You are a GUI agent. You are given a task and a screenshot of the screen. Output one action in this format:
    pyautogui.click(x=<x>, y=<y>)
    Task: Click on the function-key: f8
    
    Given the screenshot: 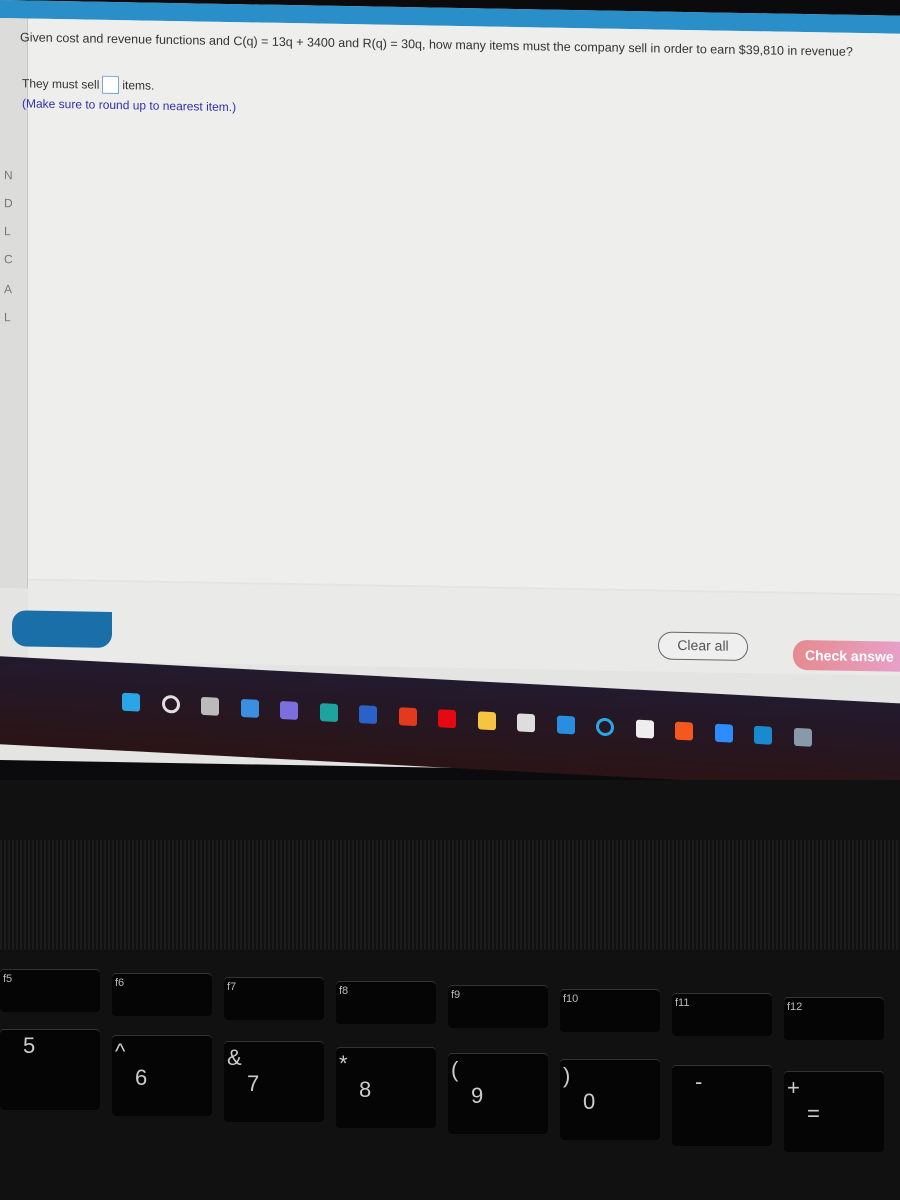 What is the action you would take?
    pyautogui.click(x=386, y=1003)
    